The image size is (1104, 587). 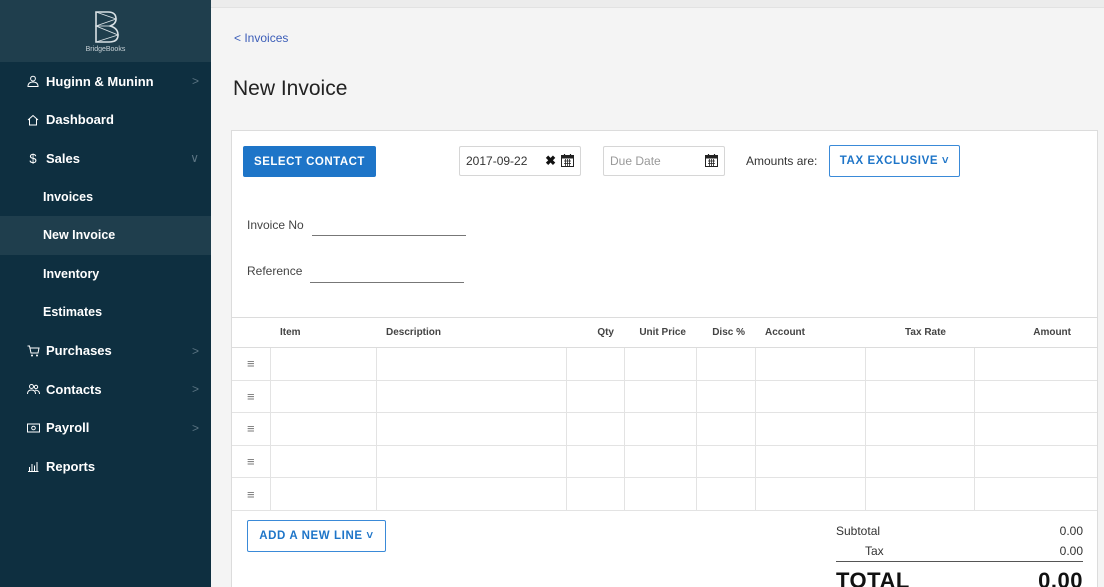 What do you see at coordinates (323, 332) in the screenshot?
I see `column-header-item: Item` at bounding box center [323, 332].